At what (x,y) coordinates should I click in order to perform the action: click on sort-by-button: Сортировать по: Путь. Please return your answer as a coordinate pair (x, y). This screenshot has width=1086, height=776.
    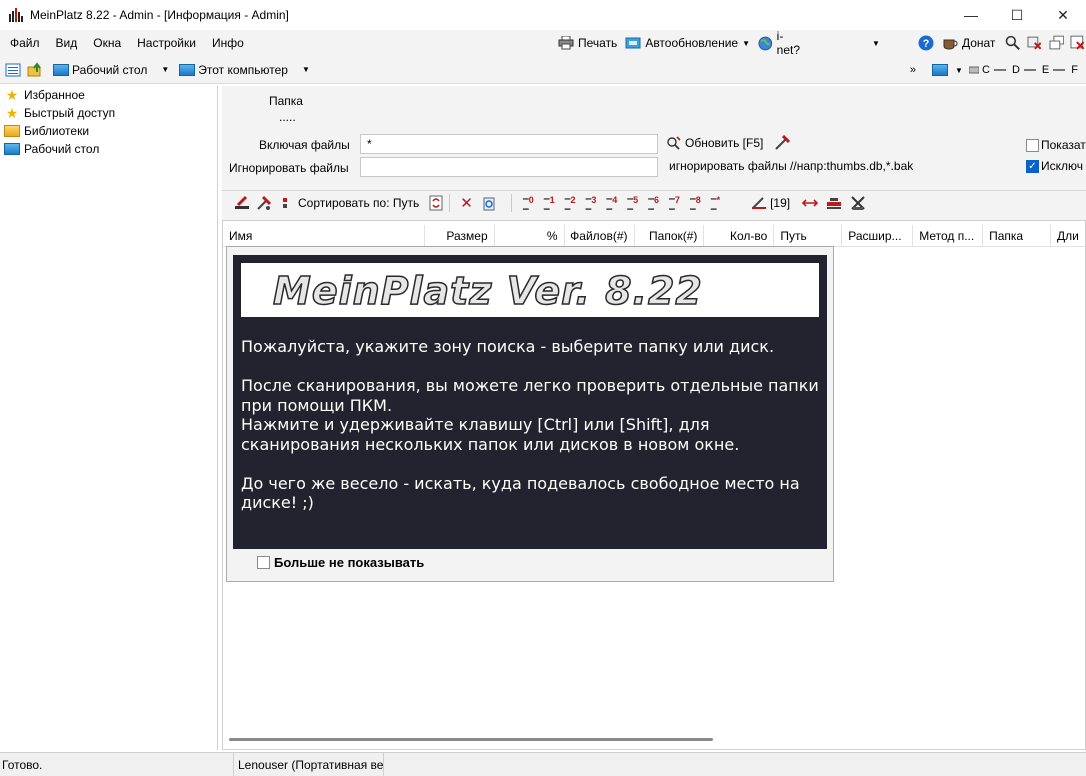
    Looking at the image, I should click on (358, 203).